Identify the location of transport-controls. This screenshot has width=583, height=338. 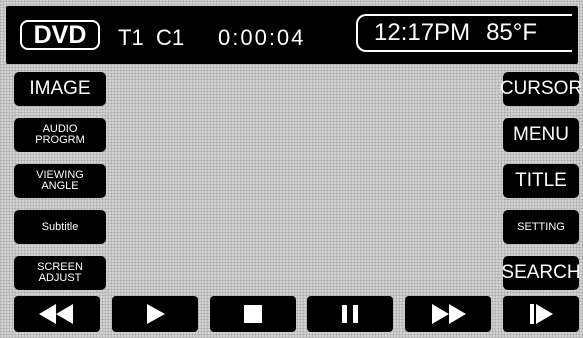
(296, 314).